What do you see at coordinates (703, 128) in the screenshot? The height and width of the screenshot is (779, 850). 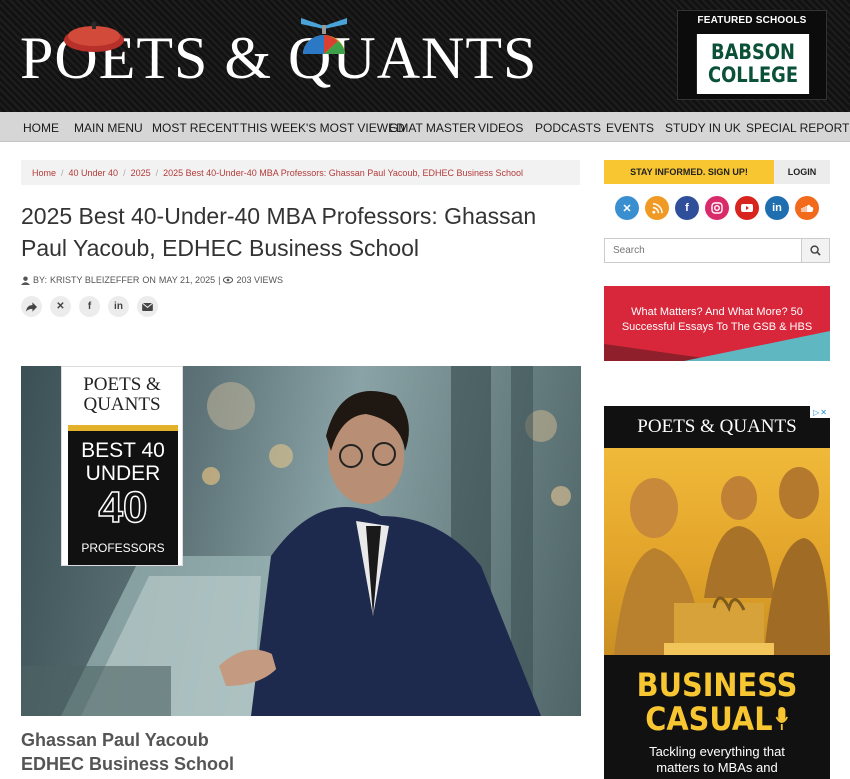 I see `nav-study-in-uk: STUDY IN UK` at bounding box center [703, 128].